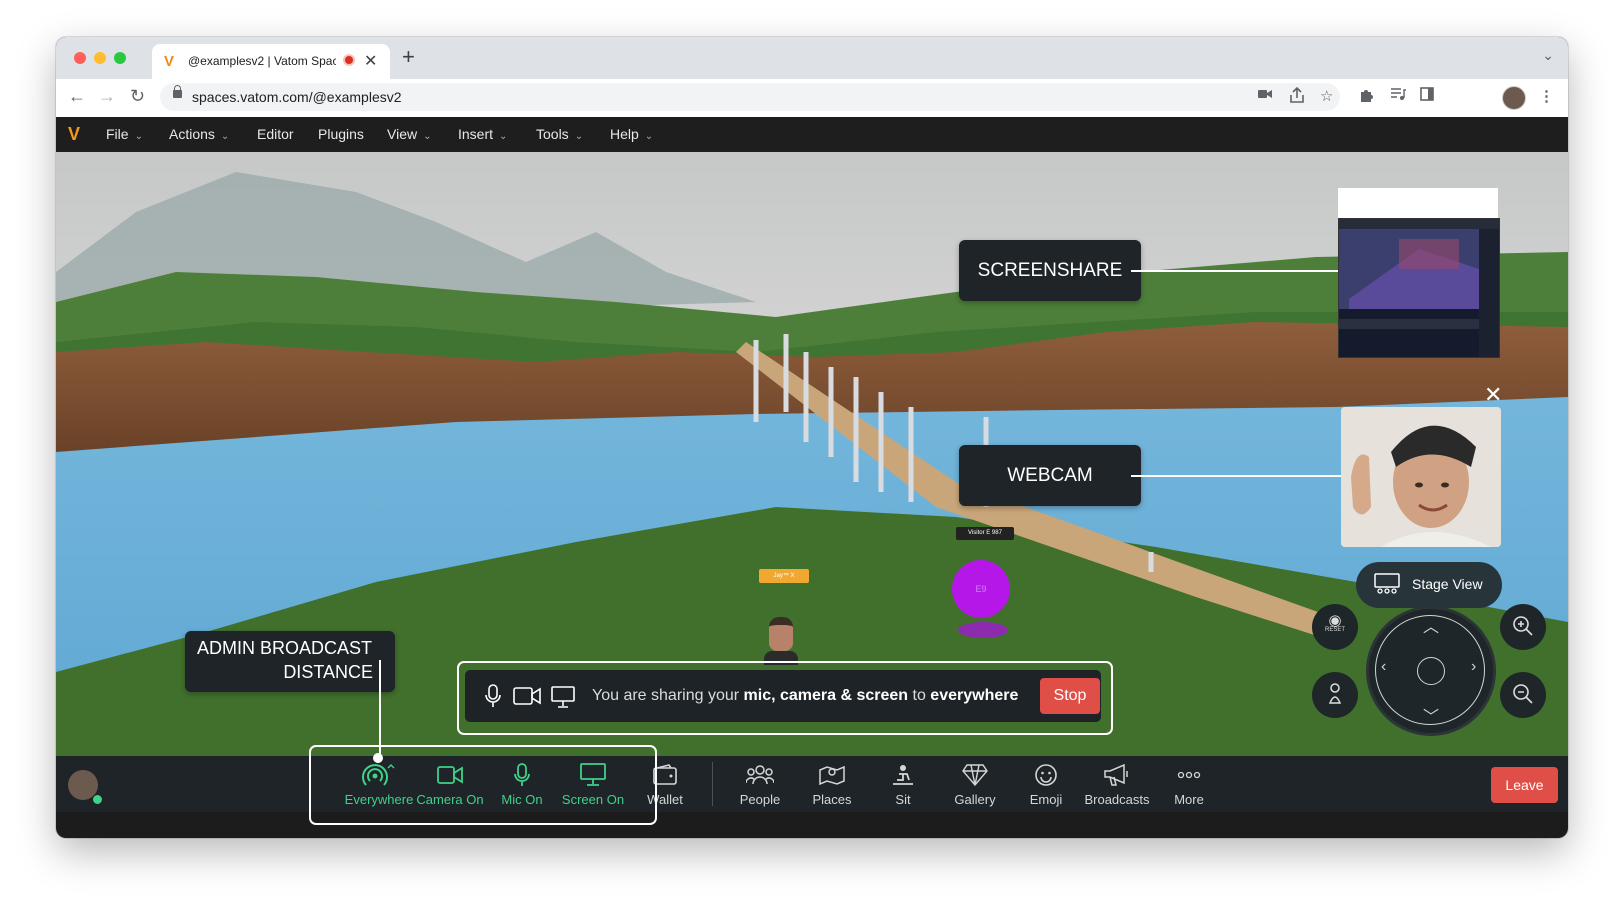 Image resolution: width=1624 pixels, height=912 pixels. What do you see at coordinates (476, 134) in the screenshot?
I see `menu-insert-label: Insert` at bounding box center [476, 134].